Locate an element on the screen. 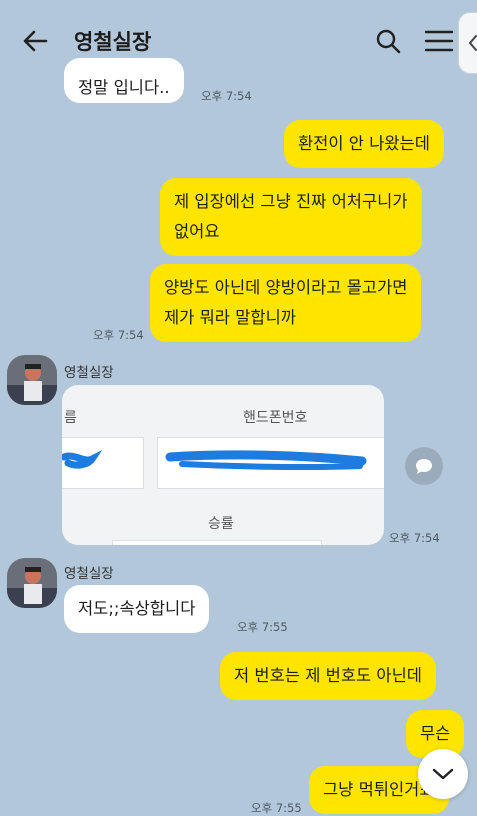 The height and width of the screenshot is (816, 477). scroll-to-bottom-button is located at coordinates (443, 774).